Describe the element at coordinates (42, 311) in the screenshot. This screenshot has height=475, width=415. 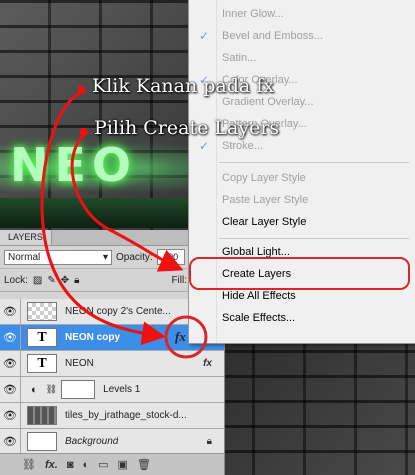
I see `layer-thumbnail` at that location.